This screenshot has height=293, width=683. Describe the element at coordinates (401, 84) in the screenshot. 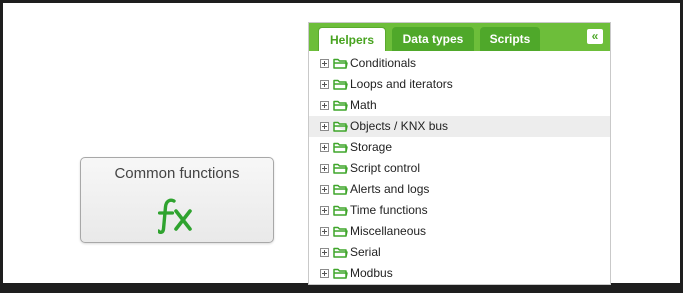

I see `tree-item-label: Loops and iterators` at that location.